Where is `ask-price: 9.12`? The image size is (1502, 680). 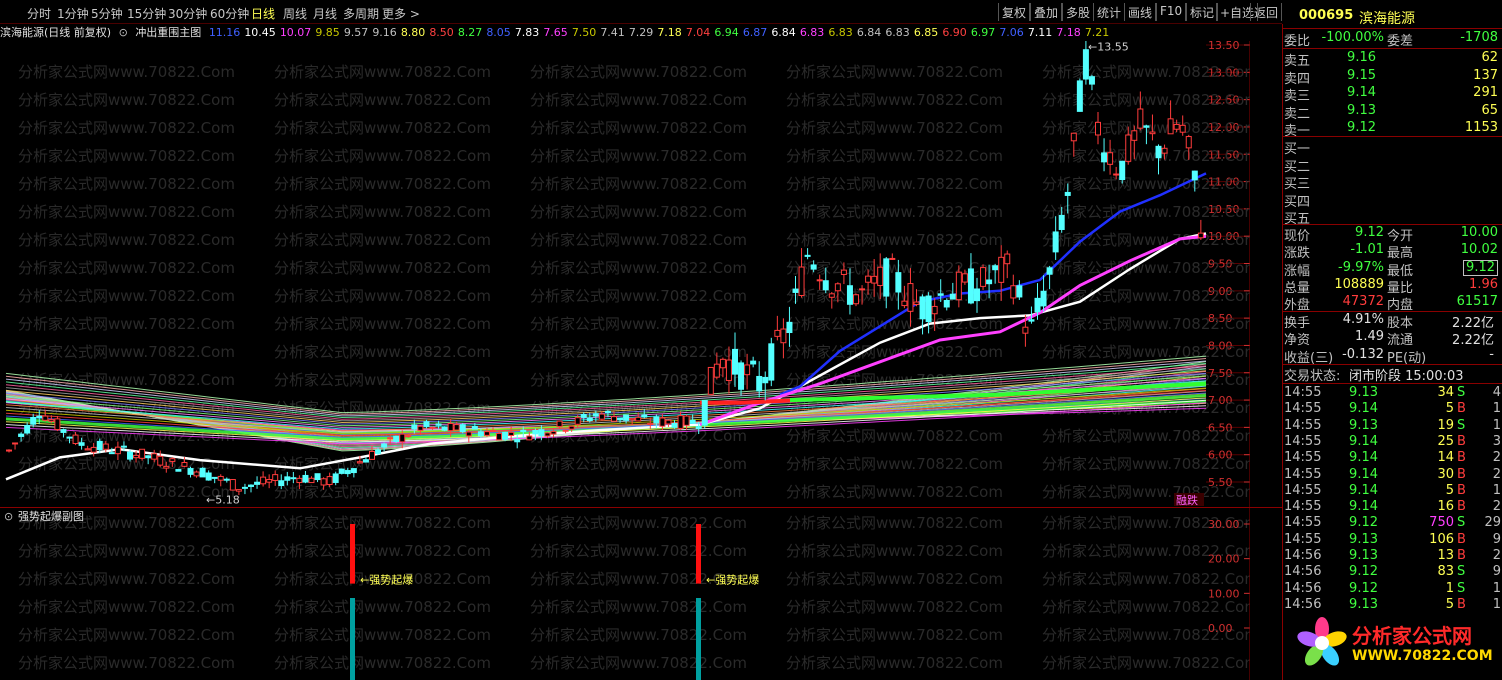
ask-price: 9.12 is located at coordinates (1361, 127).